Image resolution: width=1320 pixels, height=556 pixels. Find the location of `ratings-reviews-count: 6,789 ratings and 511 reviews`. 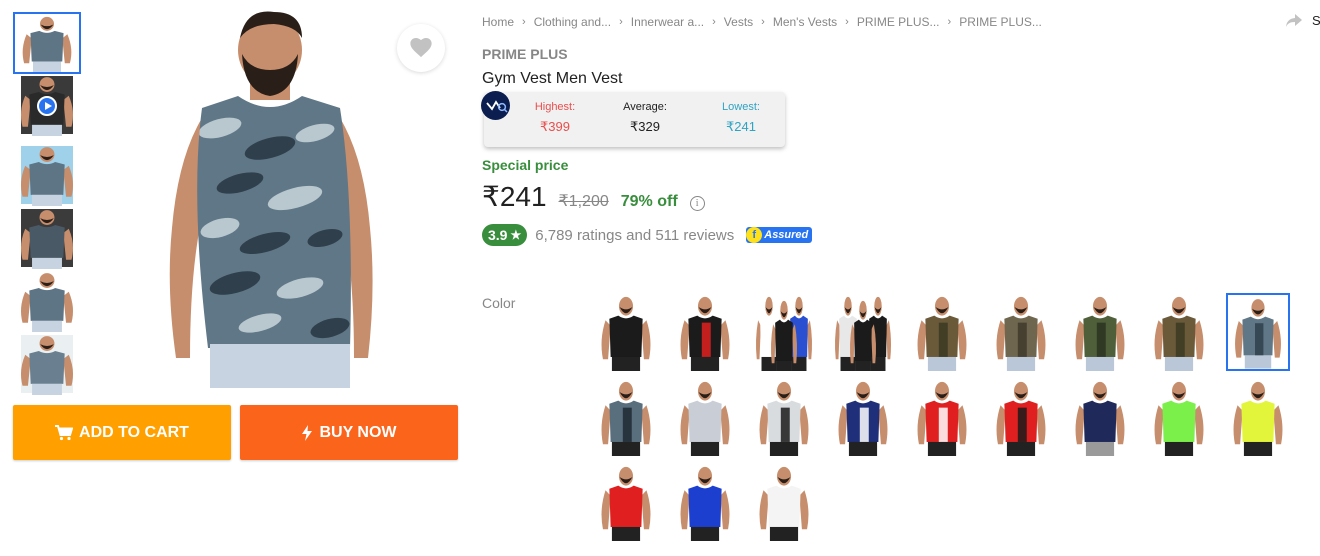

ratings-reviews-count: 6,789 ratings and 511 reviews is located at coordinates (634, 235).